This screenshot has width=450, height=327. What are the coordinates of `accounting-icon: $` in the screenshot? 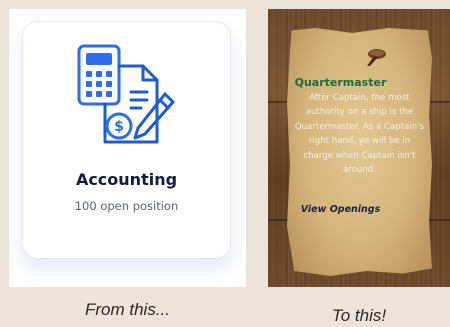 It's located at (128, 96).